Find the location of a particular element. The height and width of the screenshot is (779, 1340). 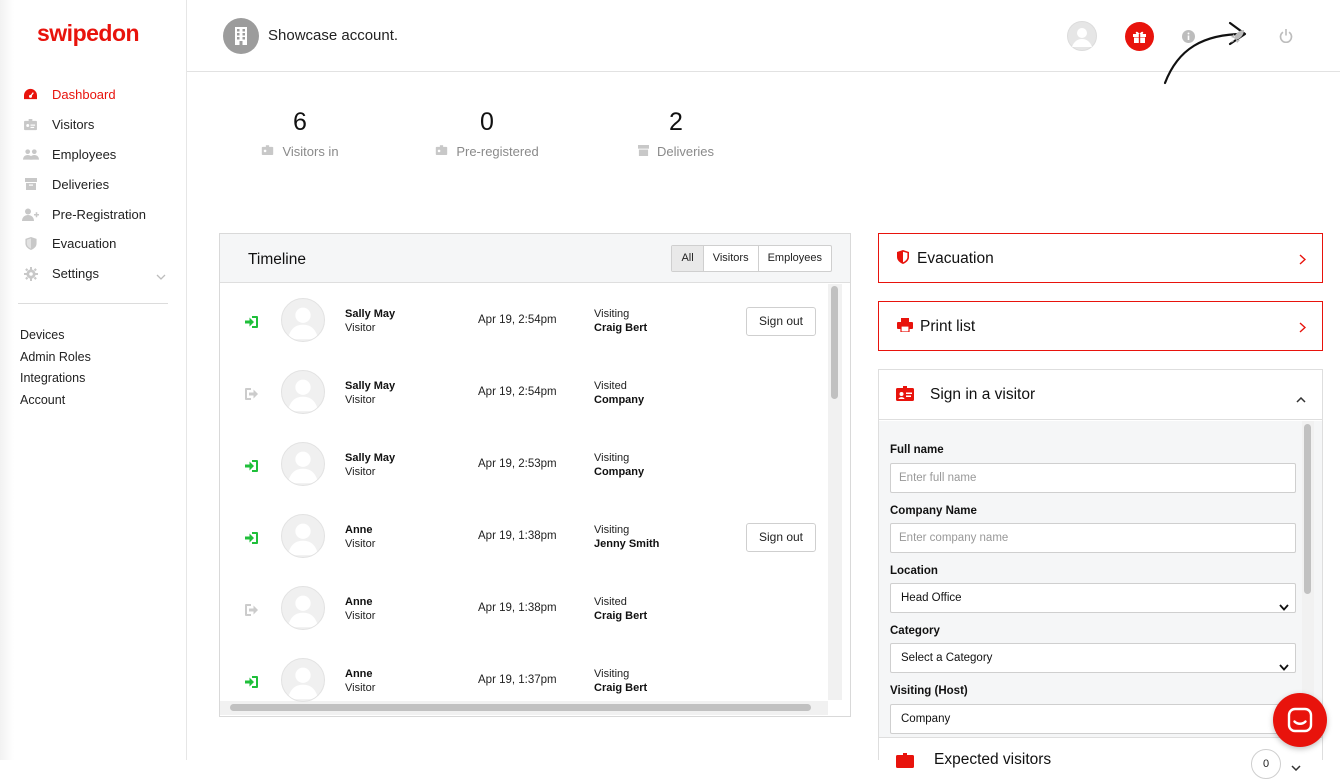

stat-label: Deliveries is located at coordinates (685, 151).